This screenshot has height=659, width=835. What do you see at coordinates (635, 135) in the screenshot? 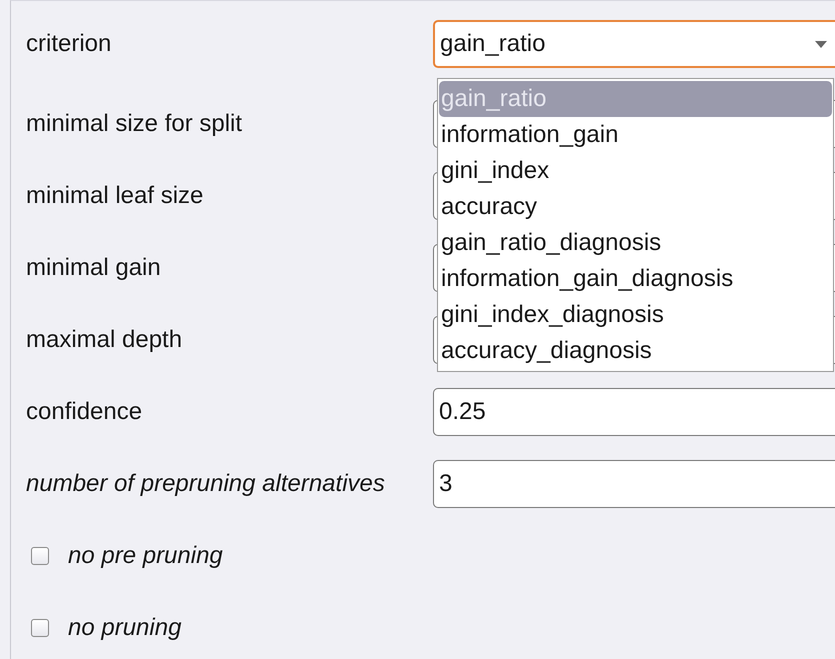
I see `dropdown-option: information_gain` at bounding box center [635, 135].